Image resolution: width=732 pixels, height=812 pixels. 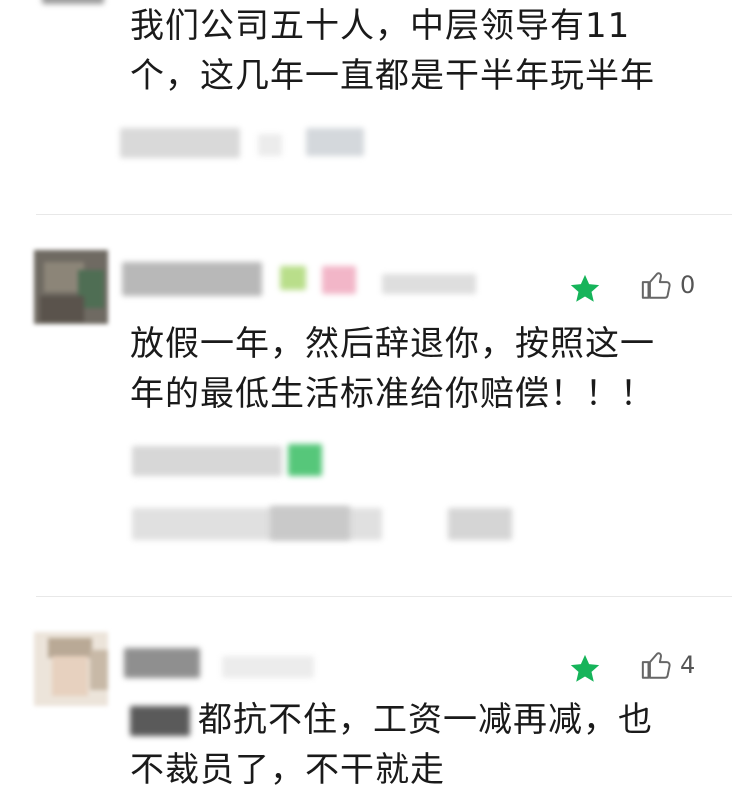 I want to click on like-count: 4, so click(x=688, y=665).